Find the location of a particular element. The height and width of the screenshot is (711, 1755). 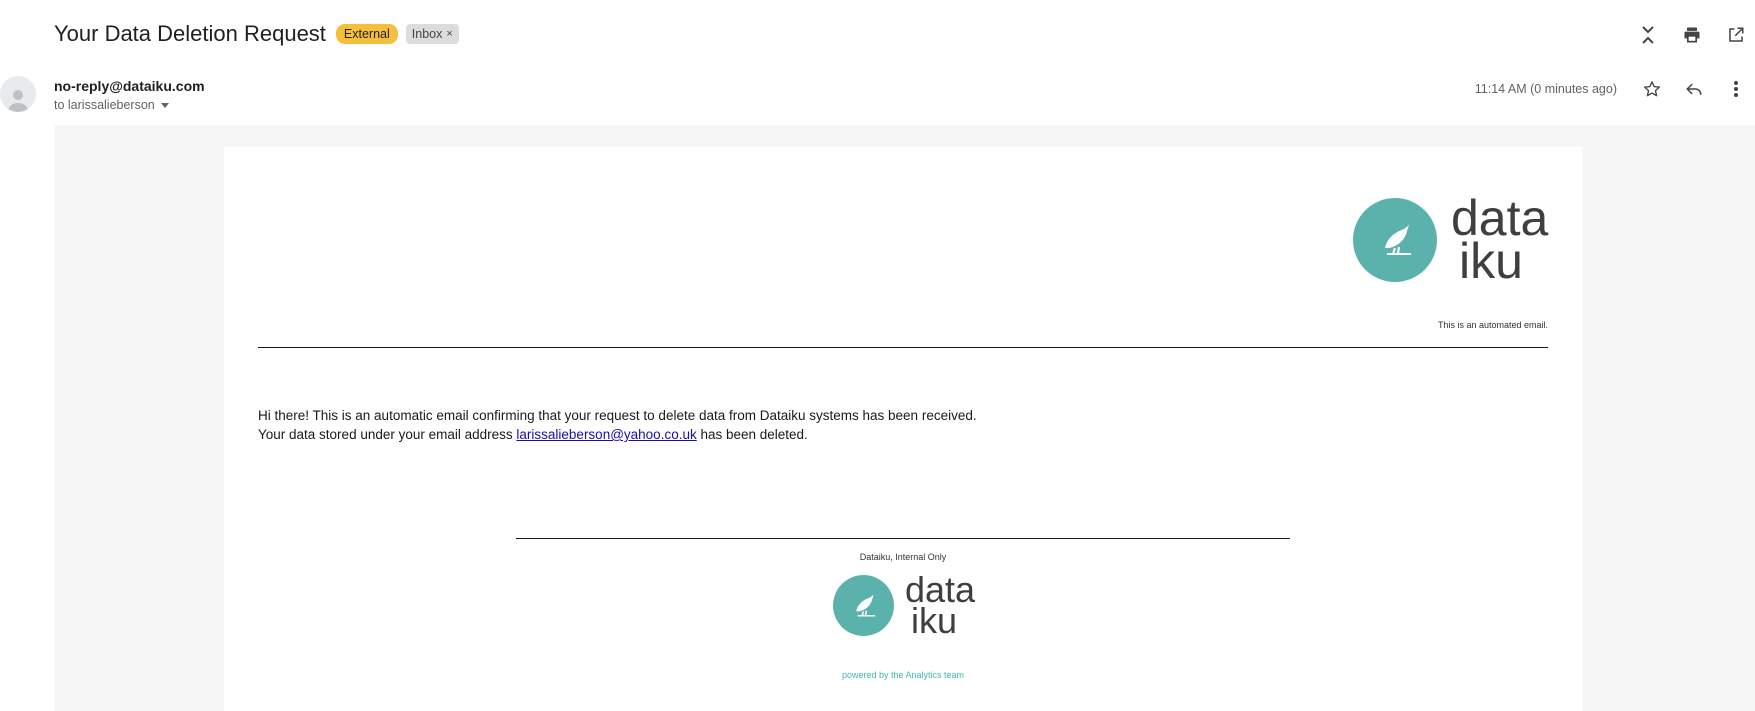

dataiku-logo: data iku is located at coordinates (1450, 241).